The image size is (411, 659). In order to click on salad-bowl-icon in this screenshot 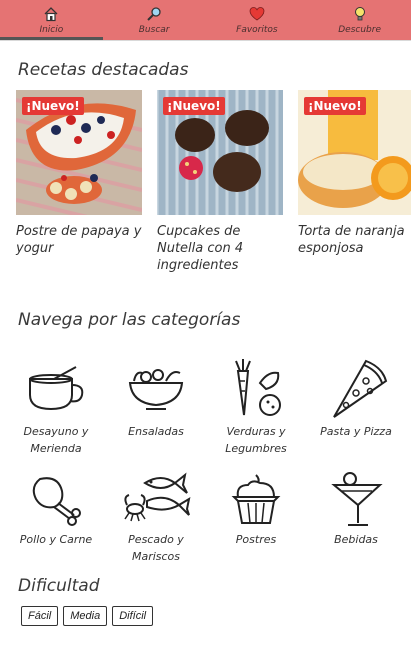, I will do `click(156, 389)`.